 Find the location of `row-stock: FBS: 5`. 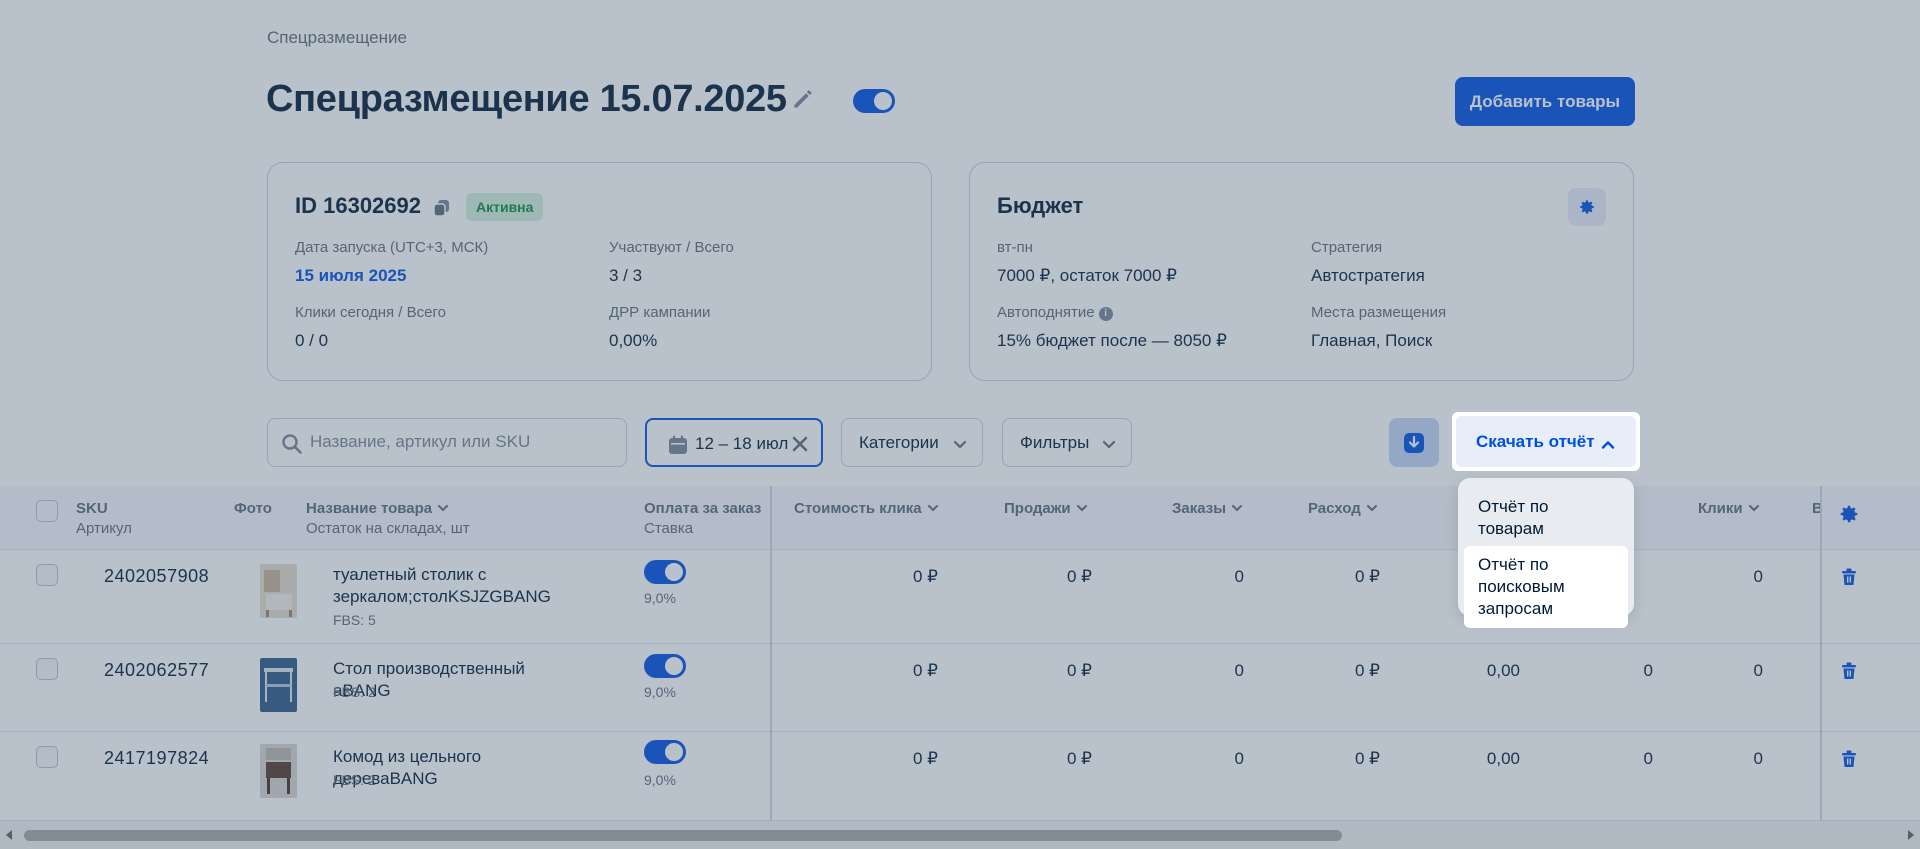

row-stock: FBS: 5 is located at coordinates (354, 620).